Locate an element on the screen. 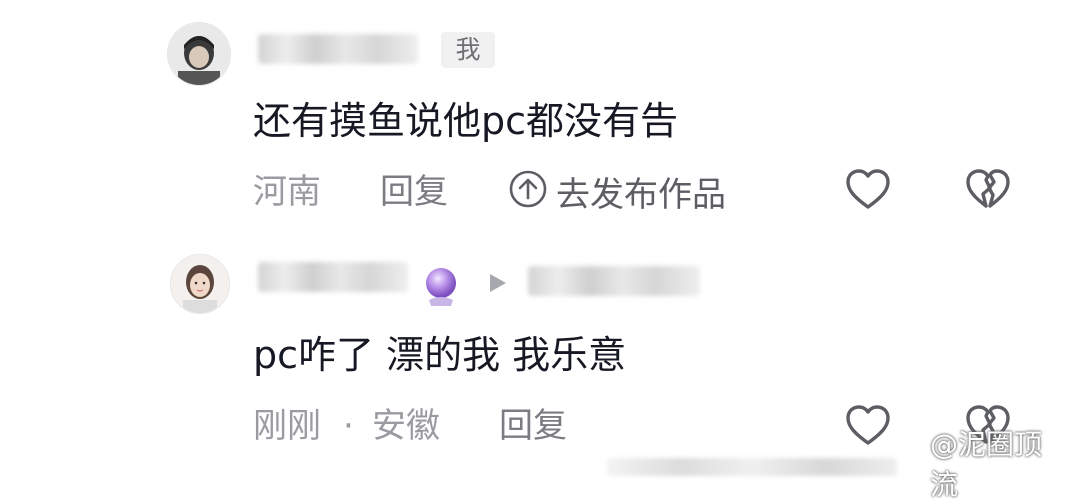  watermark: @泥圈顶流 is located at coordinates (983, 464).